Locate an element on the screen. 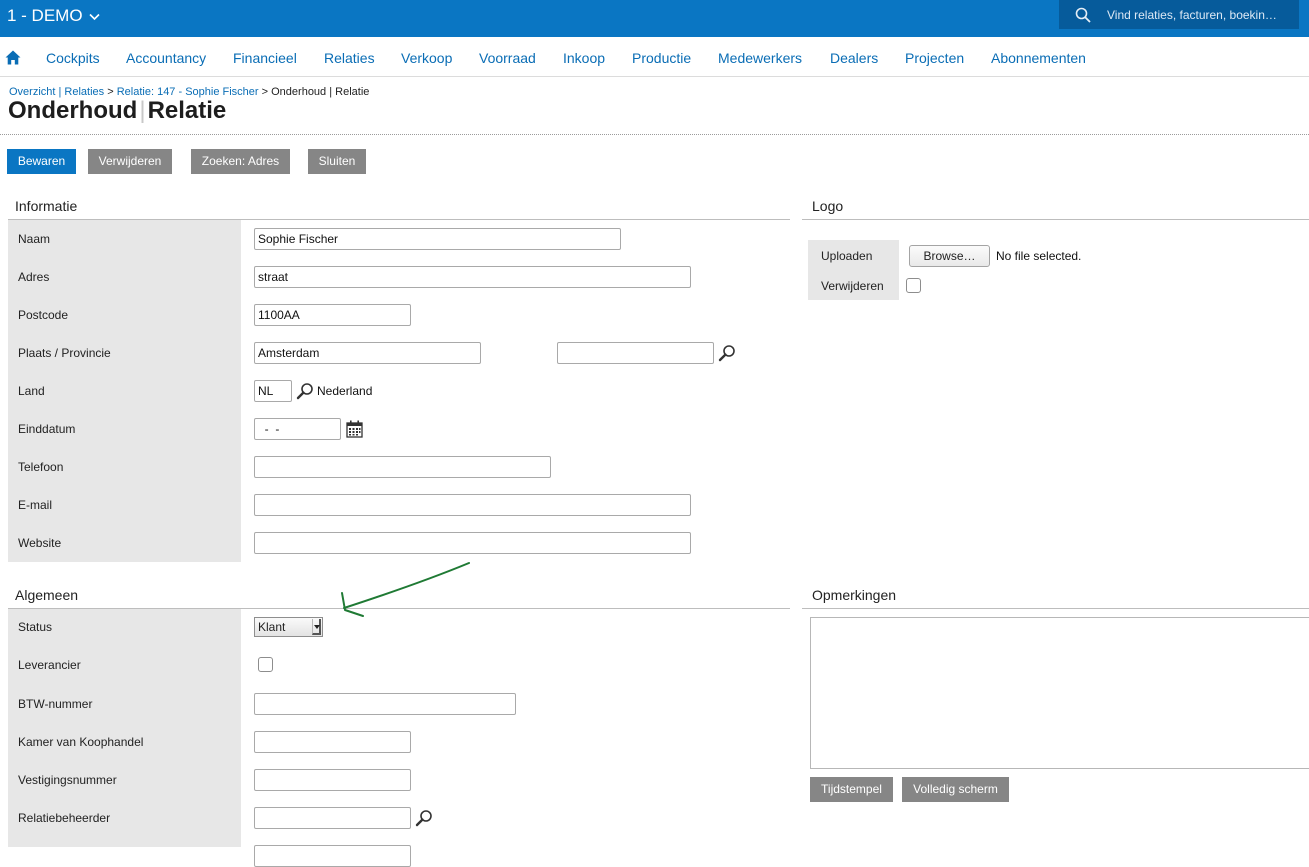 This screenshot has width=1309, height=867. delete-button: Verwijderen is located at coordinates (130, 161).